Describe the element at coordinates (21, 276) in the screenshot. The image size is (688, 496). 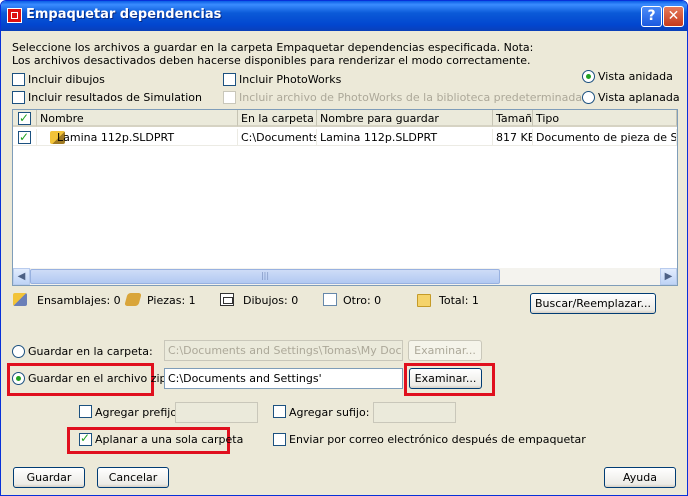
I see `scroll-left-icon: ◀` at that location.